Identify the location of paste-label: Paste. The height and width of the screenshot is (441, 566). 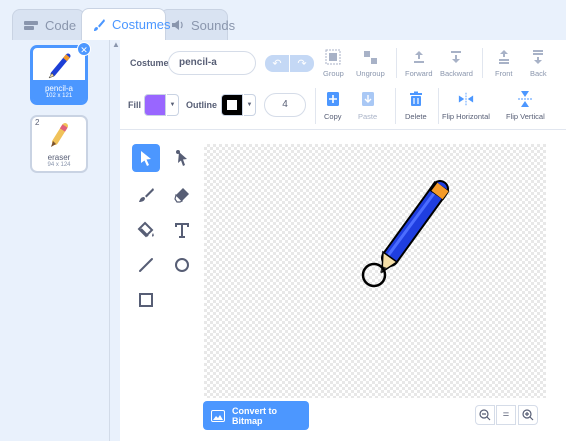
(368, 116).